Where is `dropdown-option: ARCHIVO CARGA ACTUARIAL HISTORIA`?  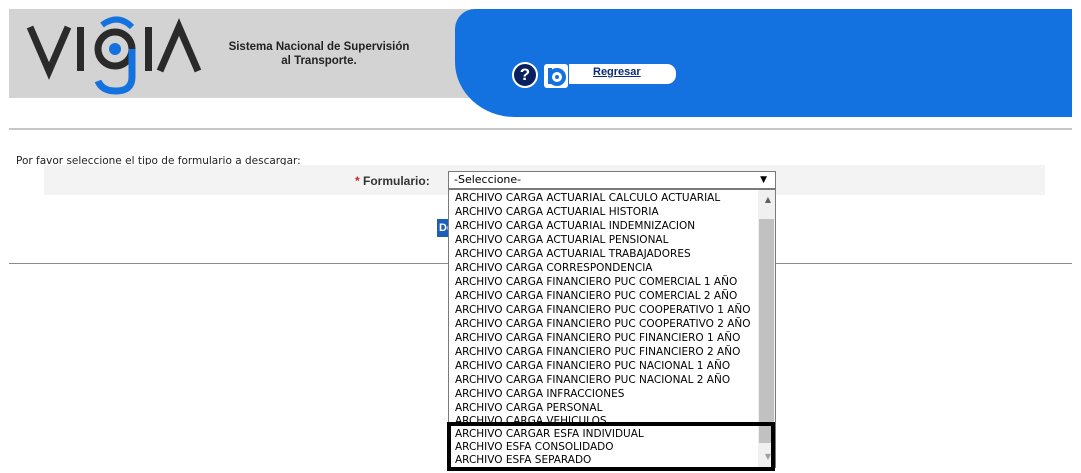 dropdown-option: ARCHIVO CARGA ACTUARIAL HISTORIA is located at coordinates (557, 212).